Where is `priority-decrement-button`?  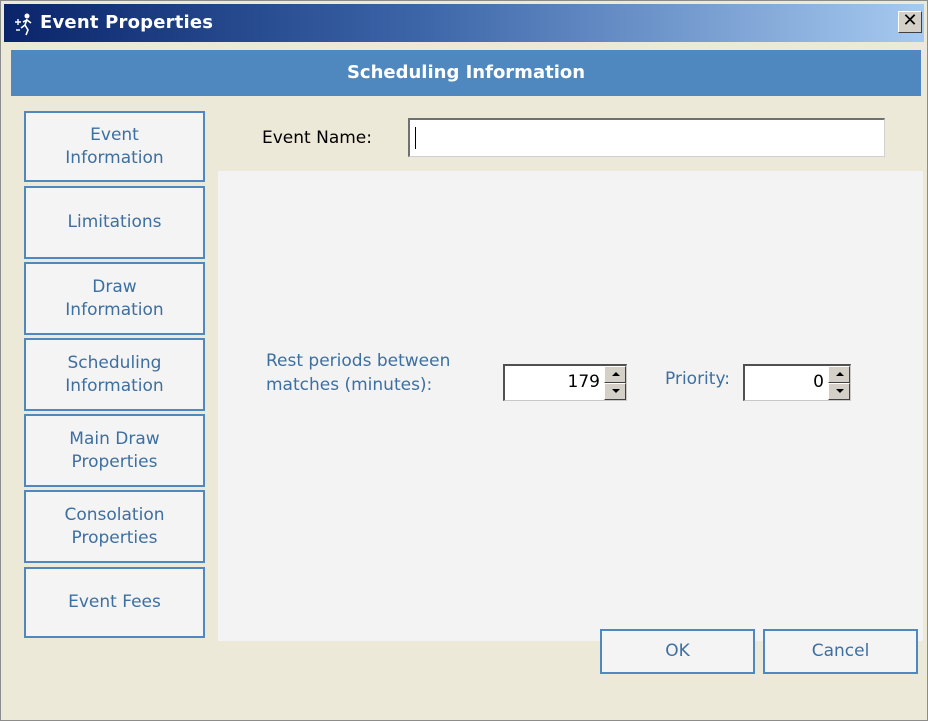
priority-decrement-button is located at coordinates (839, 391).